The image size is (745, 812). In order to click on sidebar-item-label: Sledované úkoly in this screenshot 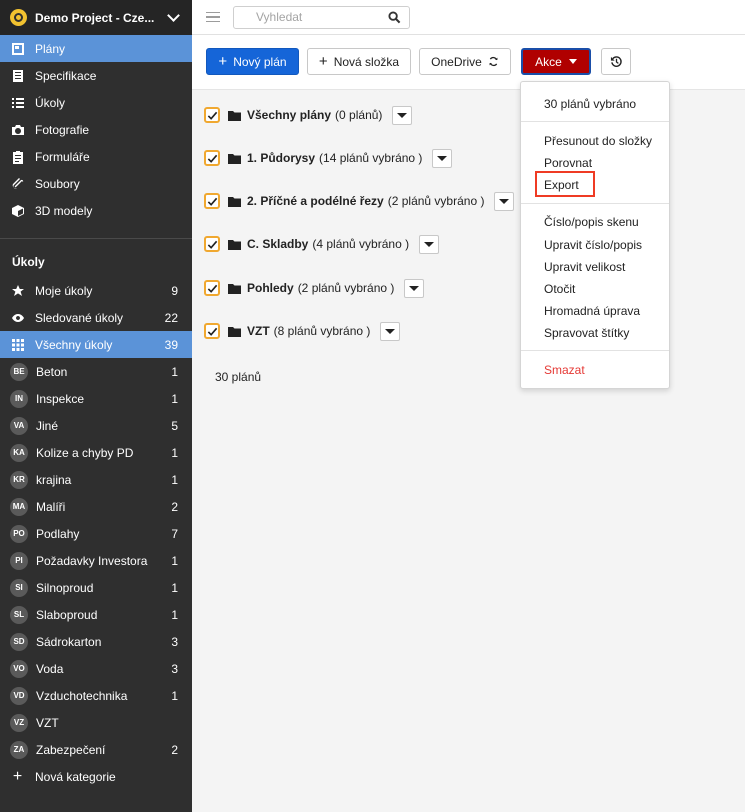, I will do `click(79, 317)`.